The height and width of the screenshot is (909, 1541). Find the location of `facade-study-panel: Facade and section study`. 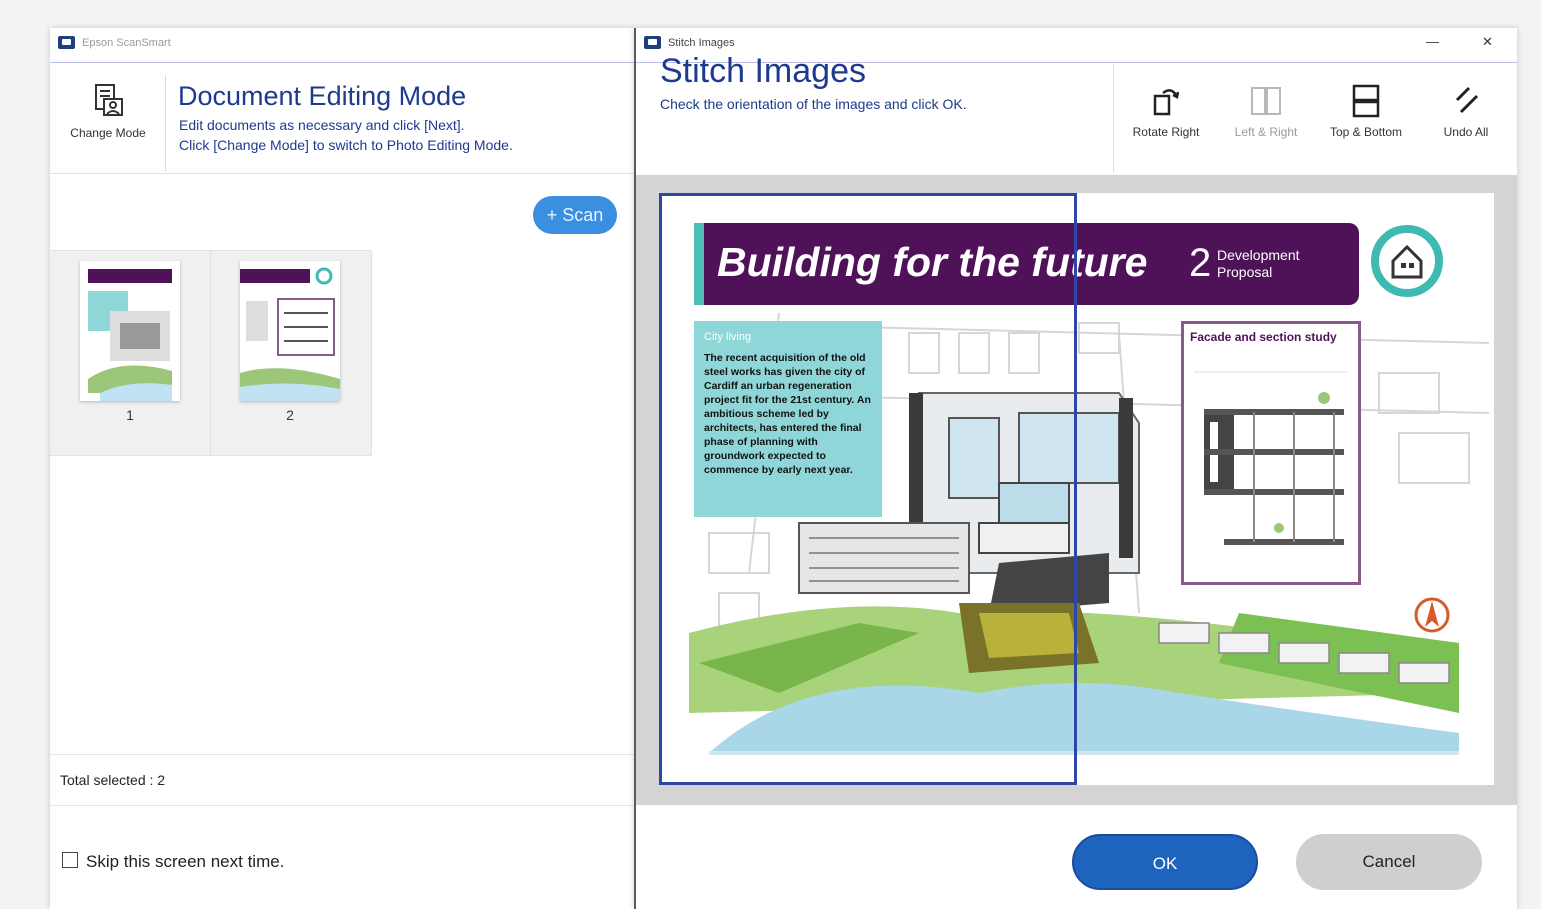

facade-study-panel: Facade and section study is located at coordinates (1271, 453).